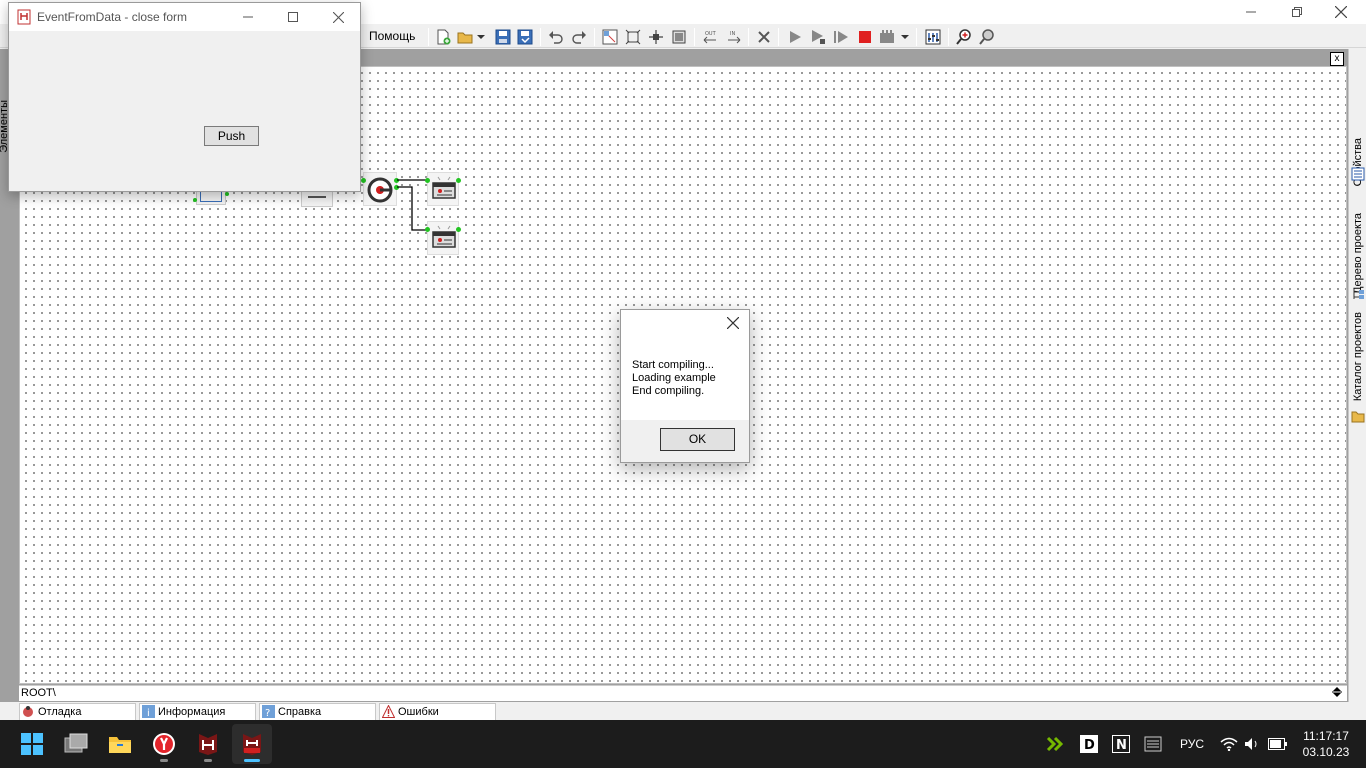  Describe the element at coordinates (392, 36) in the screenshot. I see `menu-help: Помощь` at that location.